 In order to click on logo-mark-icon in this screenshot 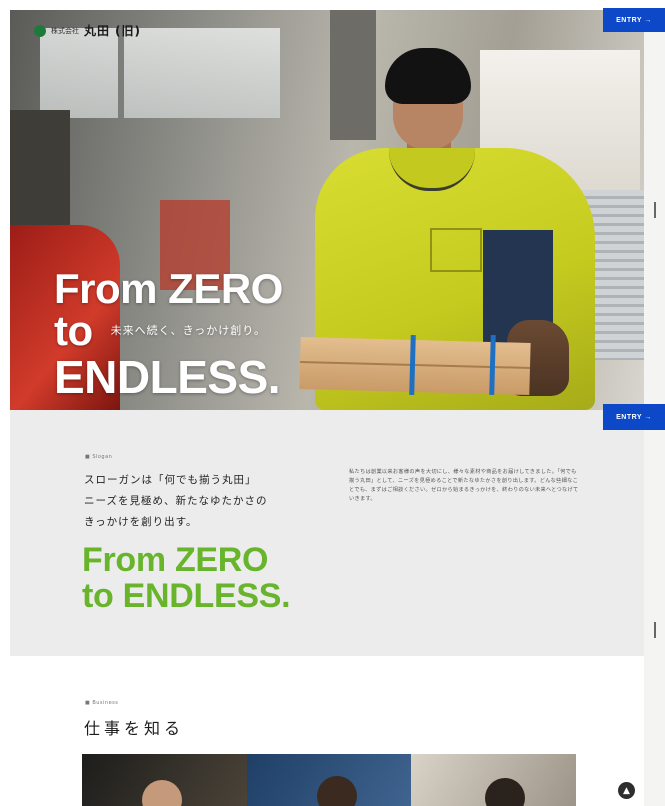, I will do `click(40, 30)`.